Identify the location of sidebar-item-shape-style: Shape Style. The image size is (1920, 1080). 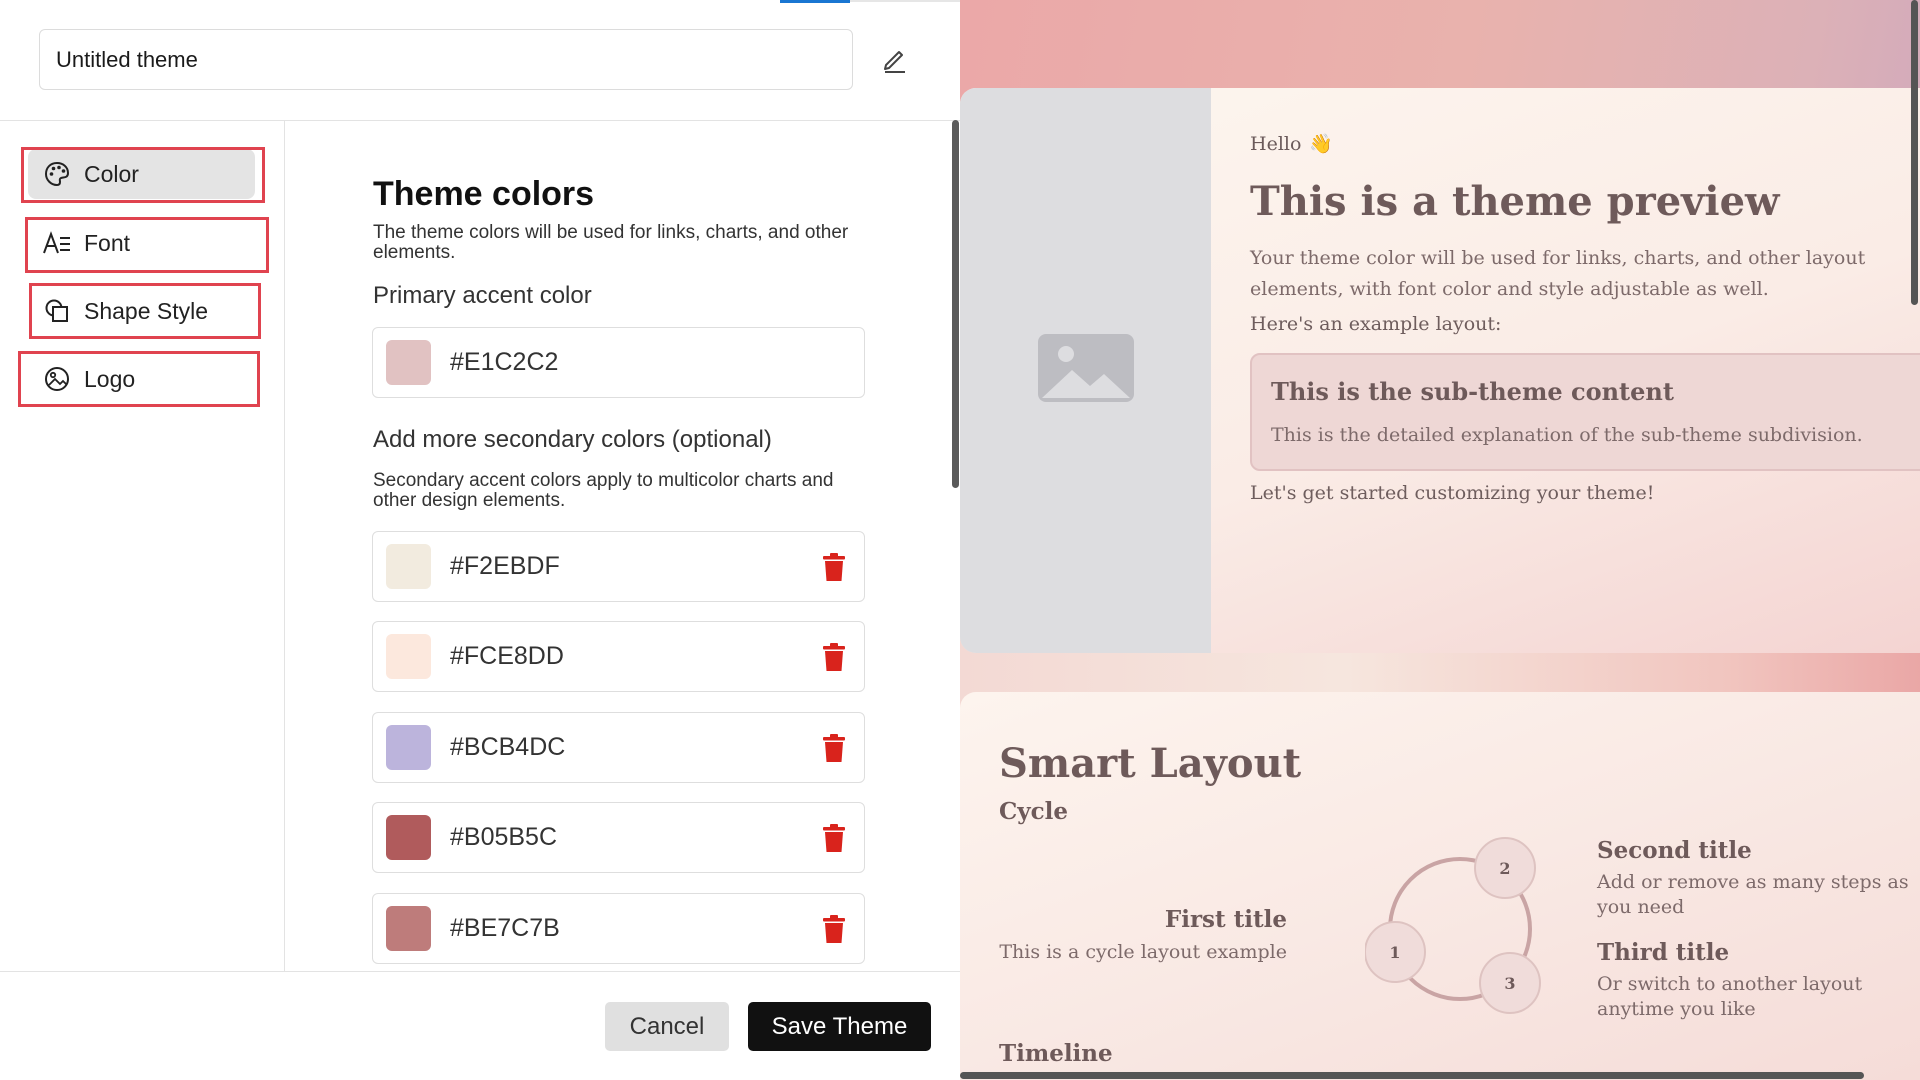
(141, 311).